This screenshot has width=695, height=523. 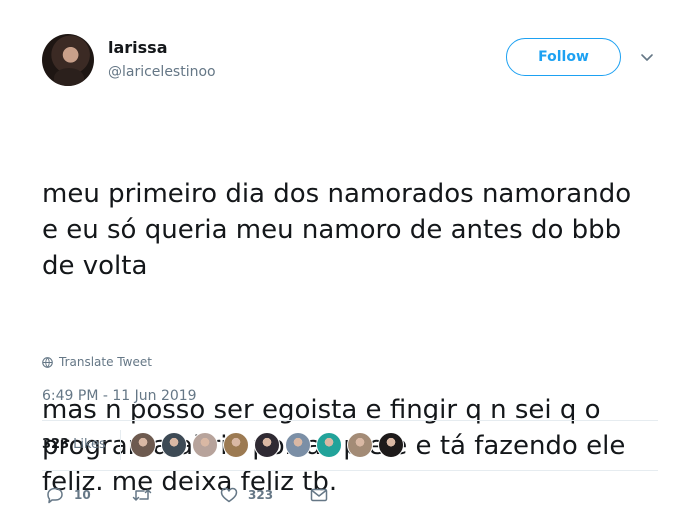 I want to click on direct-message-button, so click(x=324, y=495).